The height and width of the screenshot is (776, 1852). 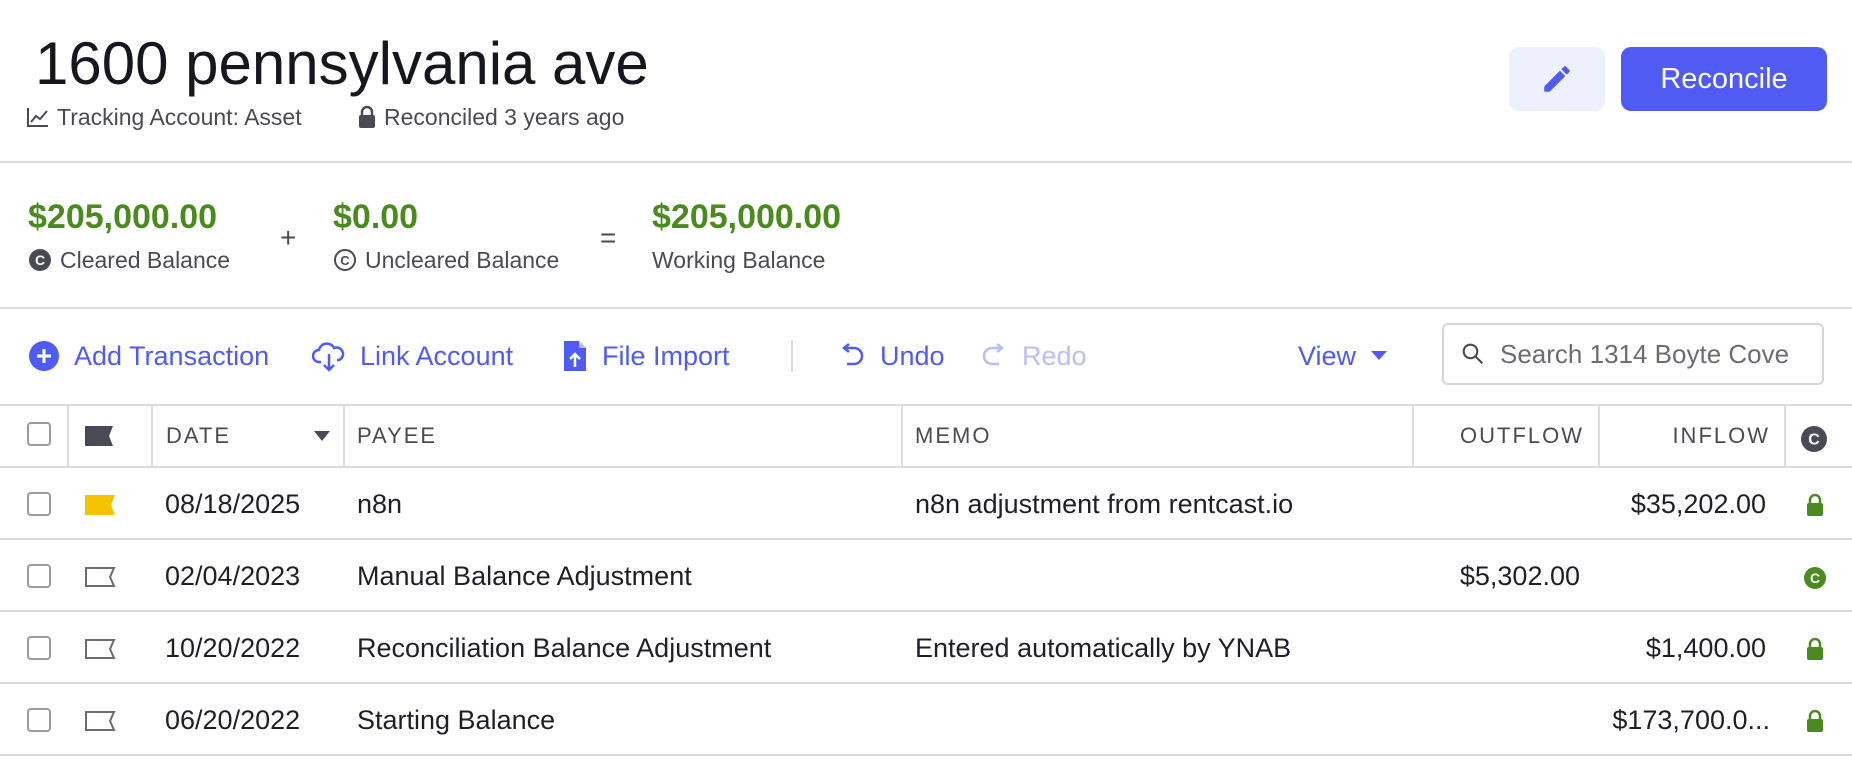 What do you see at coordinates (1103, 647) in the screenshot?
I see `row-memo: Entered automatically by YNAB` at bounding box center [1103, 647].